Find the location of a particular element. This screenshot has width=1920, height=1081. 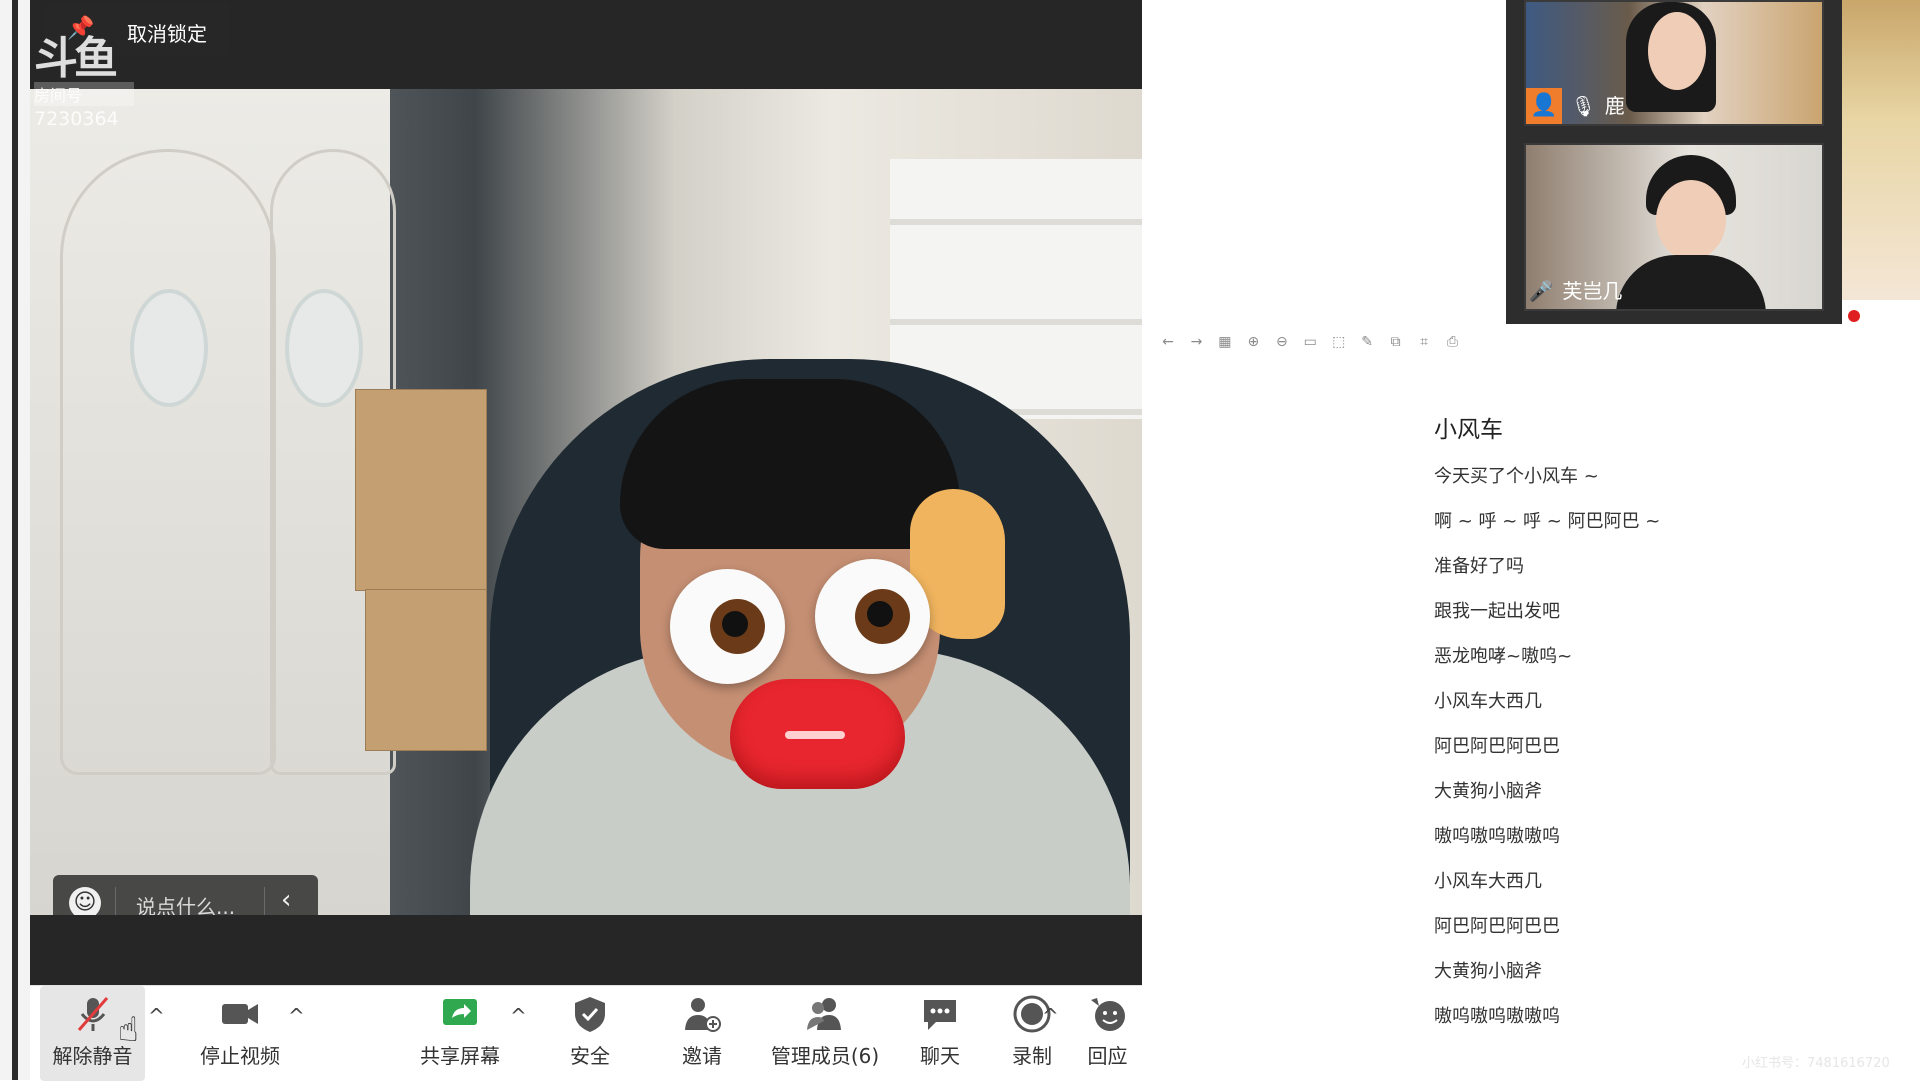

side-camera-strip is located at coordinates (1881, 161).